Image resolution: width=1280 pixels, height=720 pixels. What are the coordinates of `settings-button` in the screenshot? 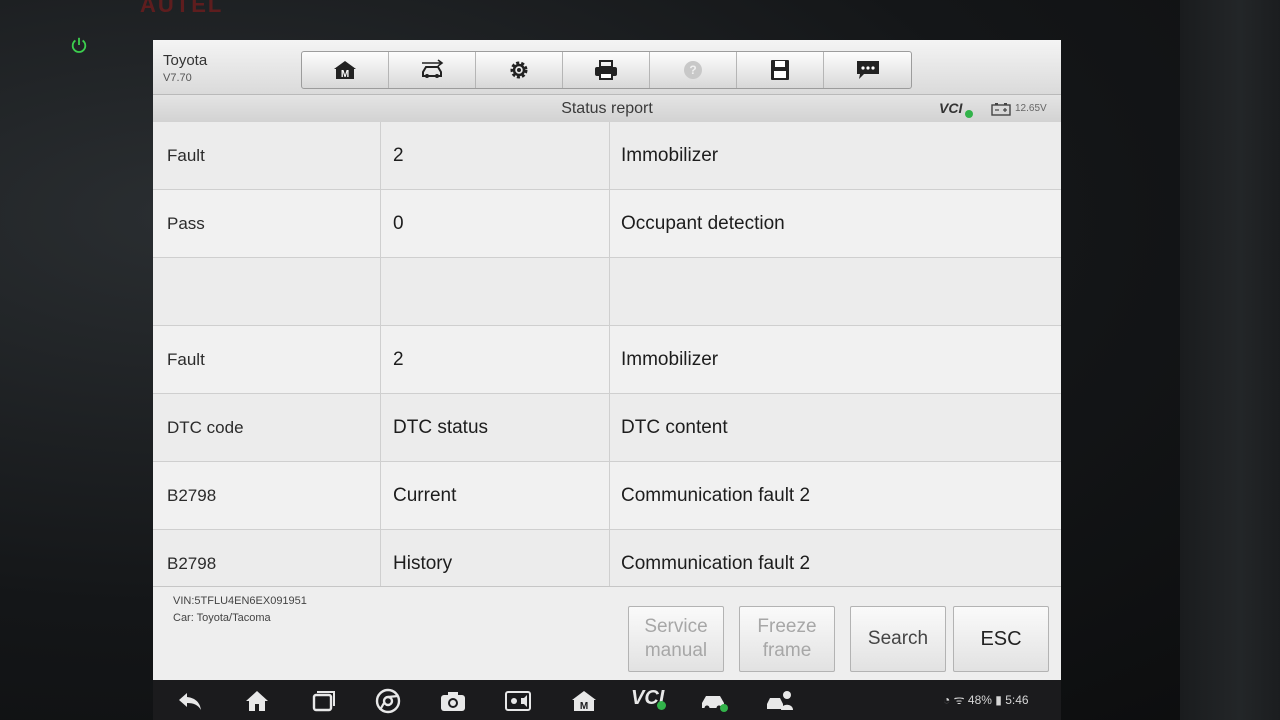 It's located at (519, 70).